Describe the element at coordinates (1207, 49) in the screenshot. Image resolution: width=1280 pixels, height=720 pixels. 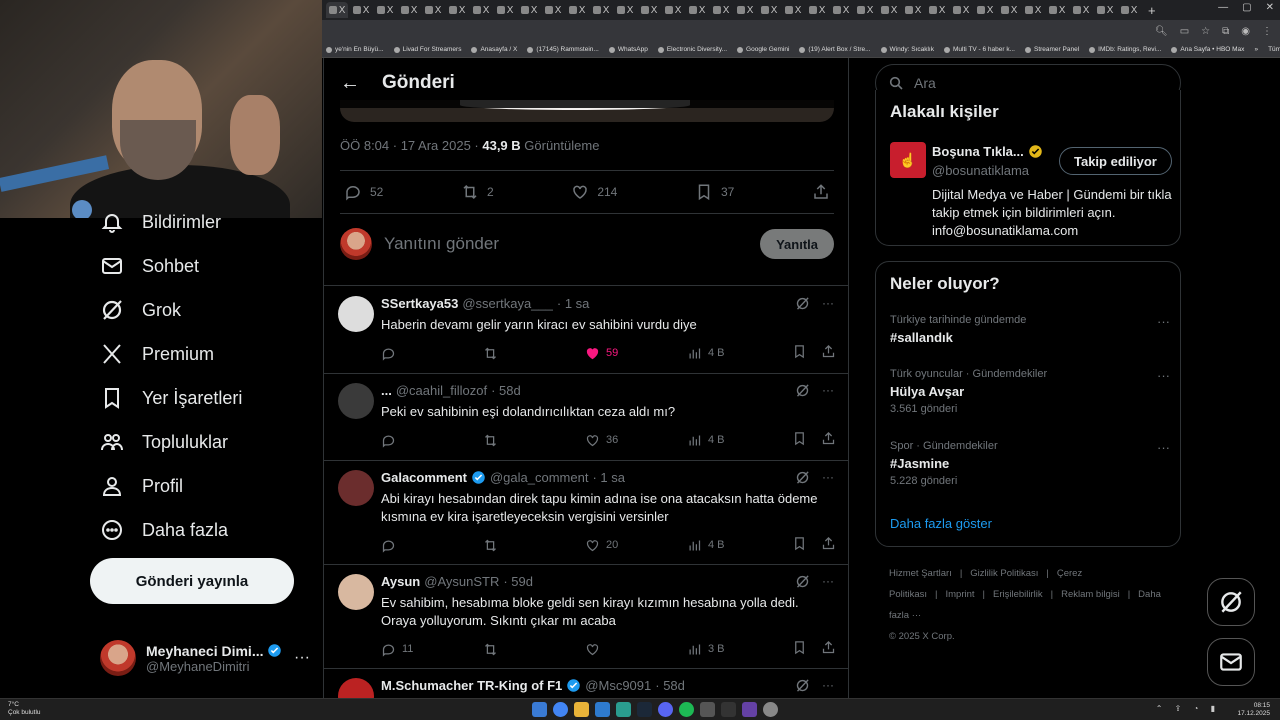
I see `bookmark-item: Ana Sayfa • HBO Max` at that location.